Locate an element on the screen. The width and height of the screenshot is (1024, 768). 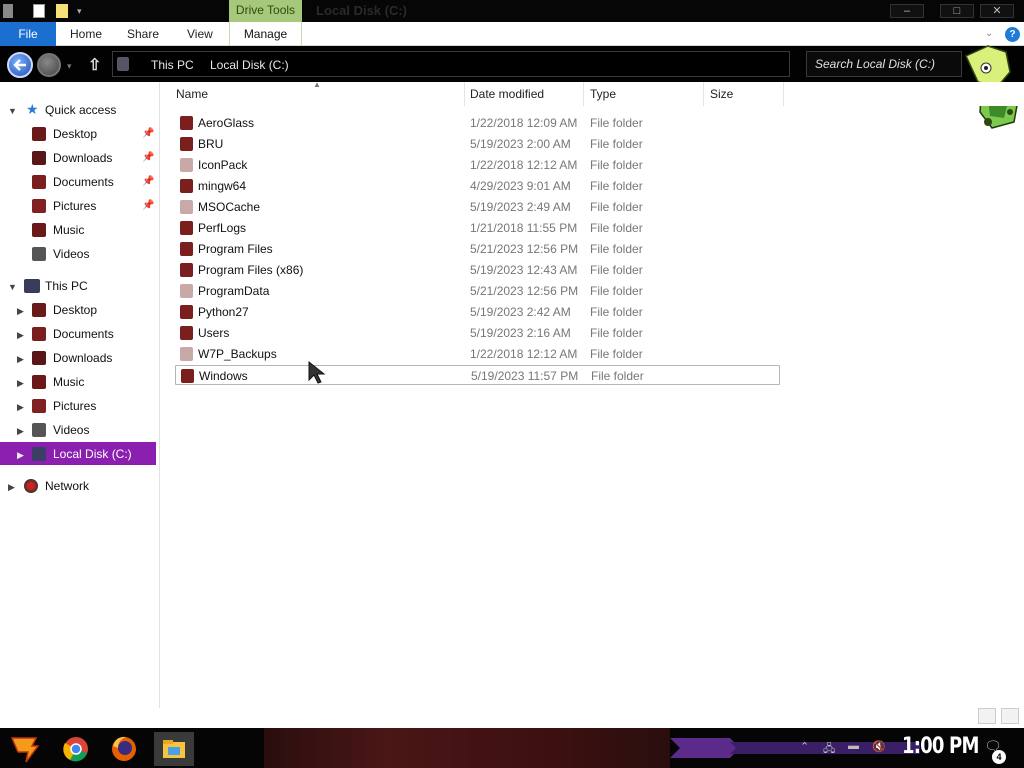
search-input: Search Local Disk (C:) is located at coordinates (884, 64).